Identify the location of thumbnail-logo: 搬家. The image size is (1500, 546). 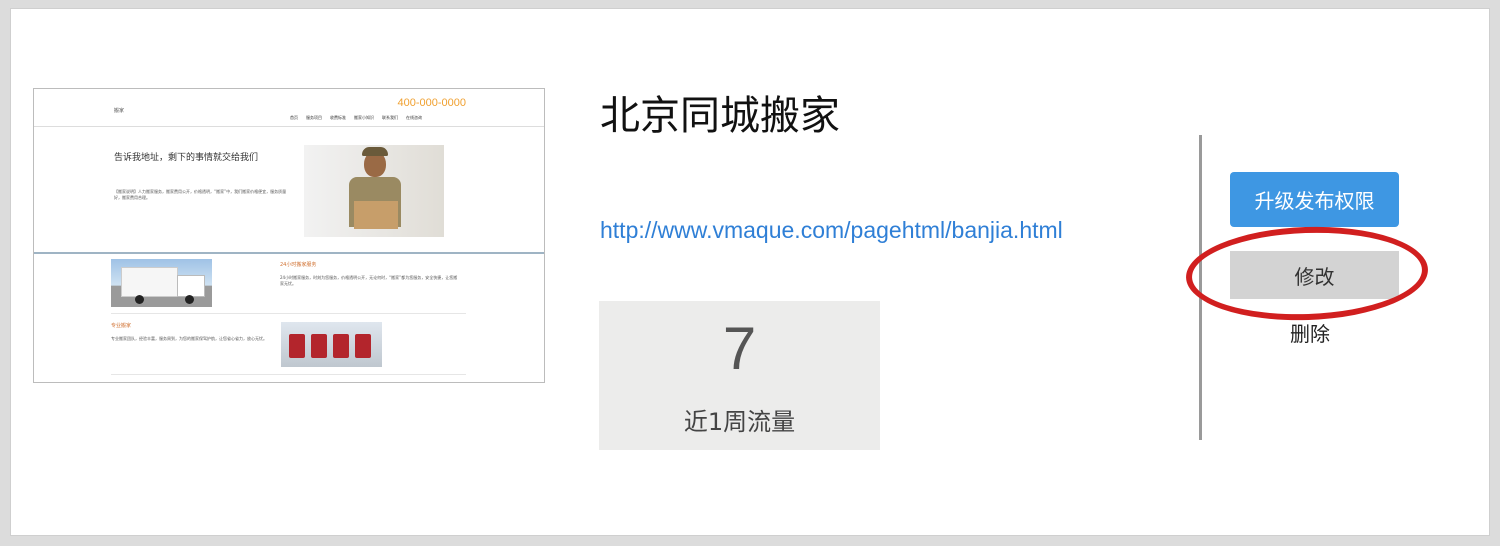
(119, 111).